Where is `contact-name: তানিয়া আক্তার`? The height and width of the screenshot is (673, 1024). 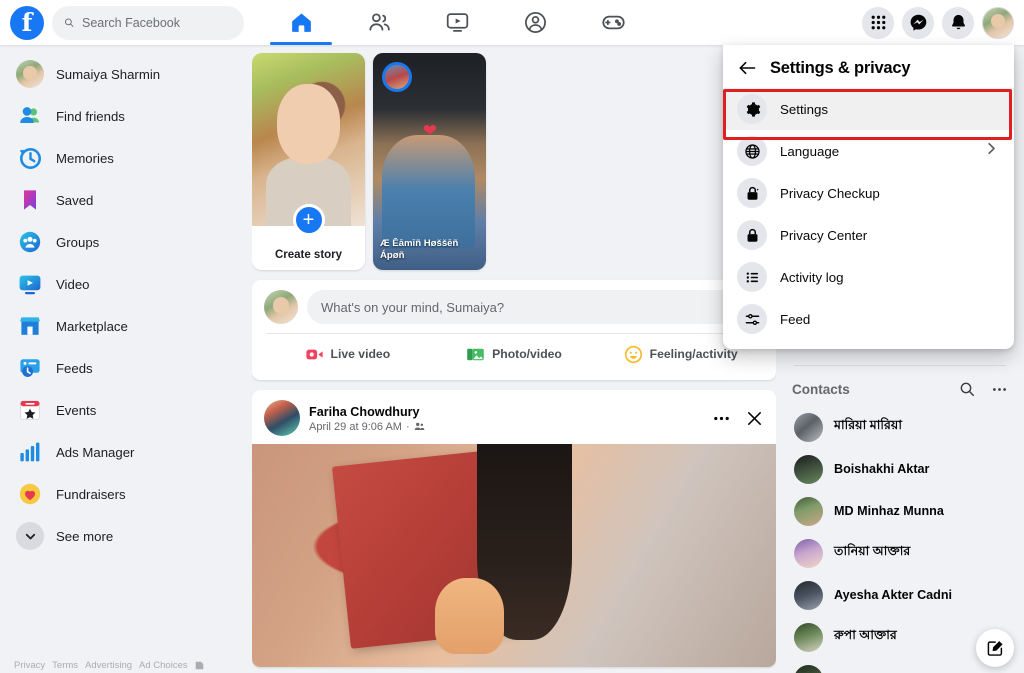
contact-name: তানিয়া আক্তার is located at coordinates (872, 551).